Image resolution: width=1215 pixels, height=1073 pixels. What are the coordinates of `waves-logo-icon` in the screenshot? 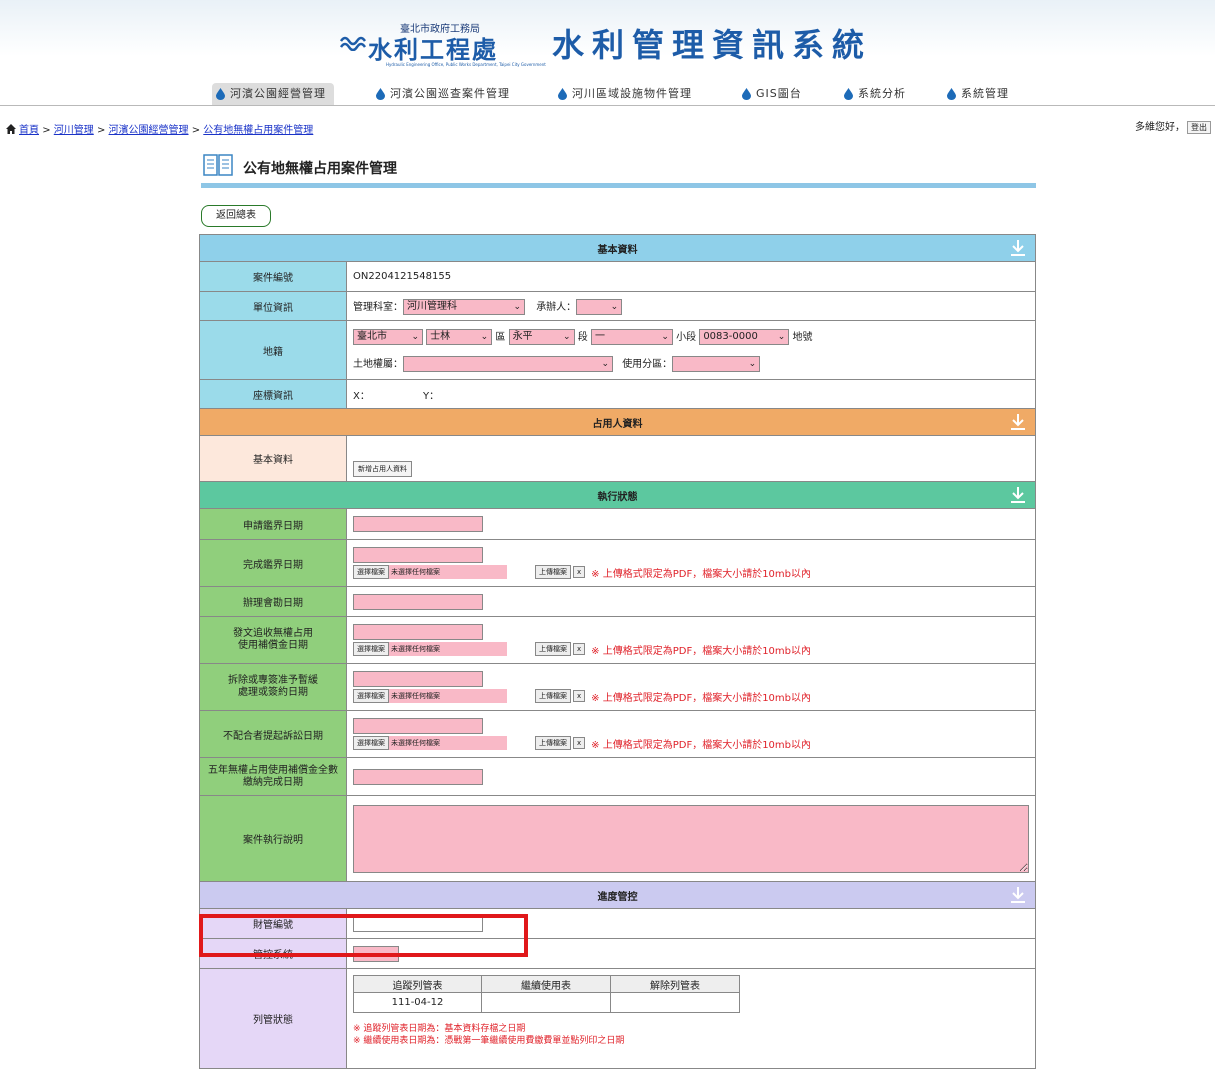 It's located at (353, 43).